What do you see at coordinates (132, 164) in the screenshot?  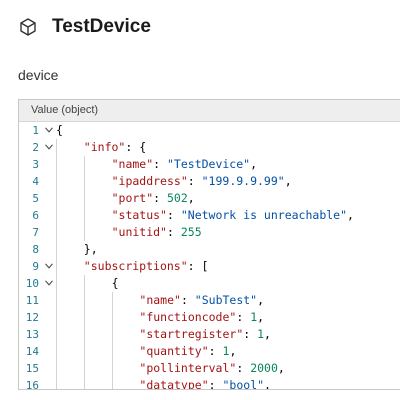 I see `json-key: "name"` at bounding box center [132, 164].